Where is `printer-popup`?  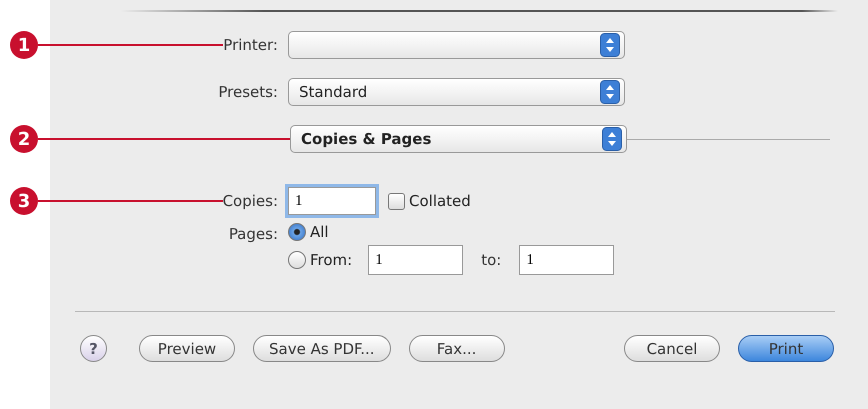 printer-popup is located at coordinates (456, 45).